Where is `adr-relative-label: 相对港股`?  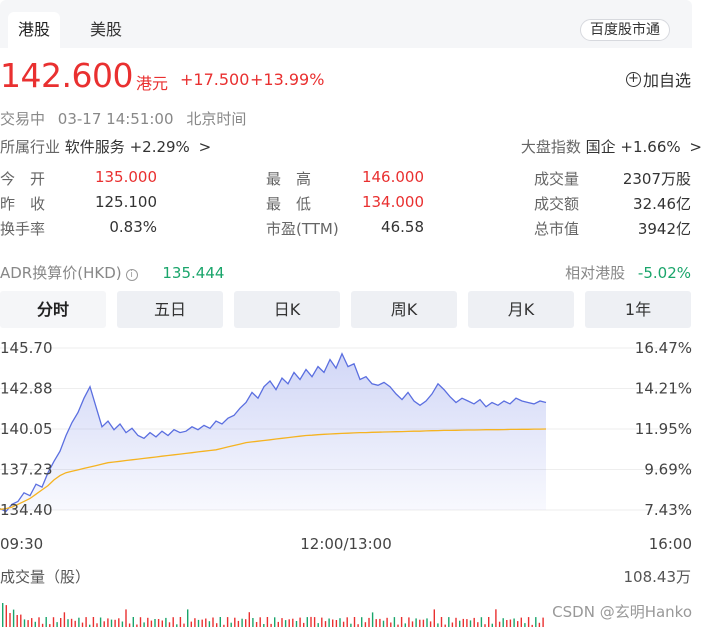 adr-relative-label: 相对港股 is located at coordinates (595, 273).